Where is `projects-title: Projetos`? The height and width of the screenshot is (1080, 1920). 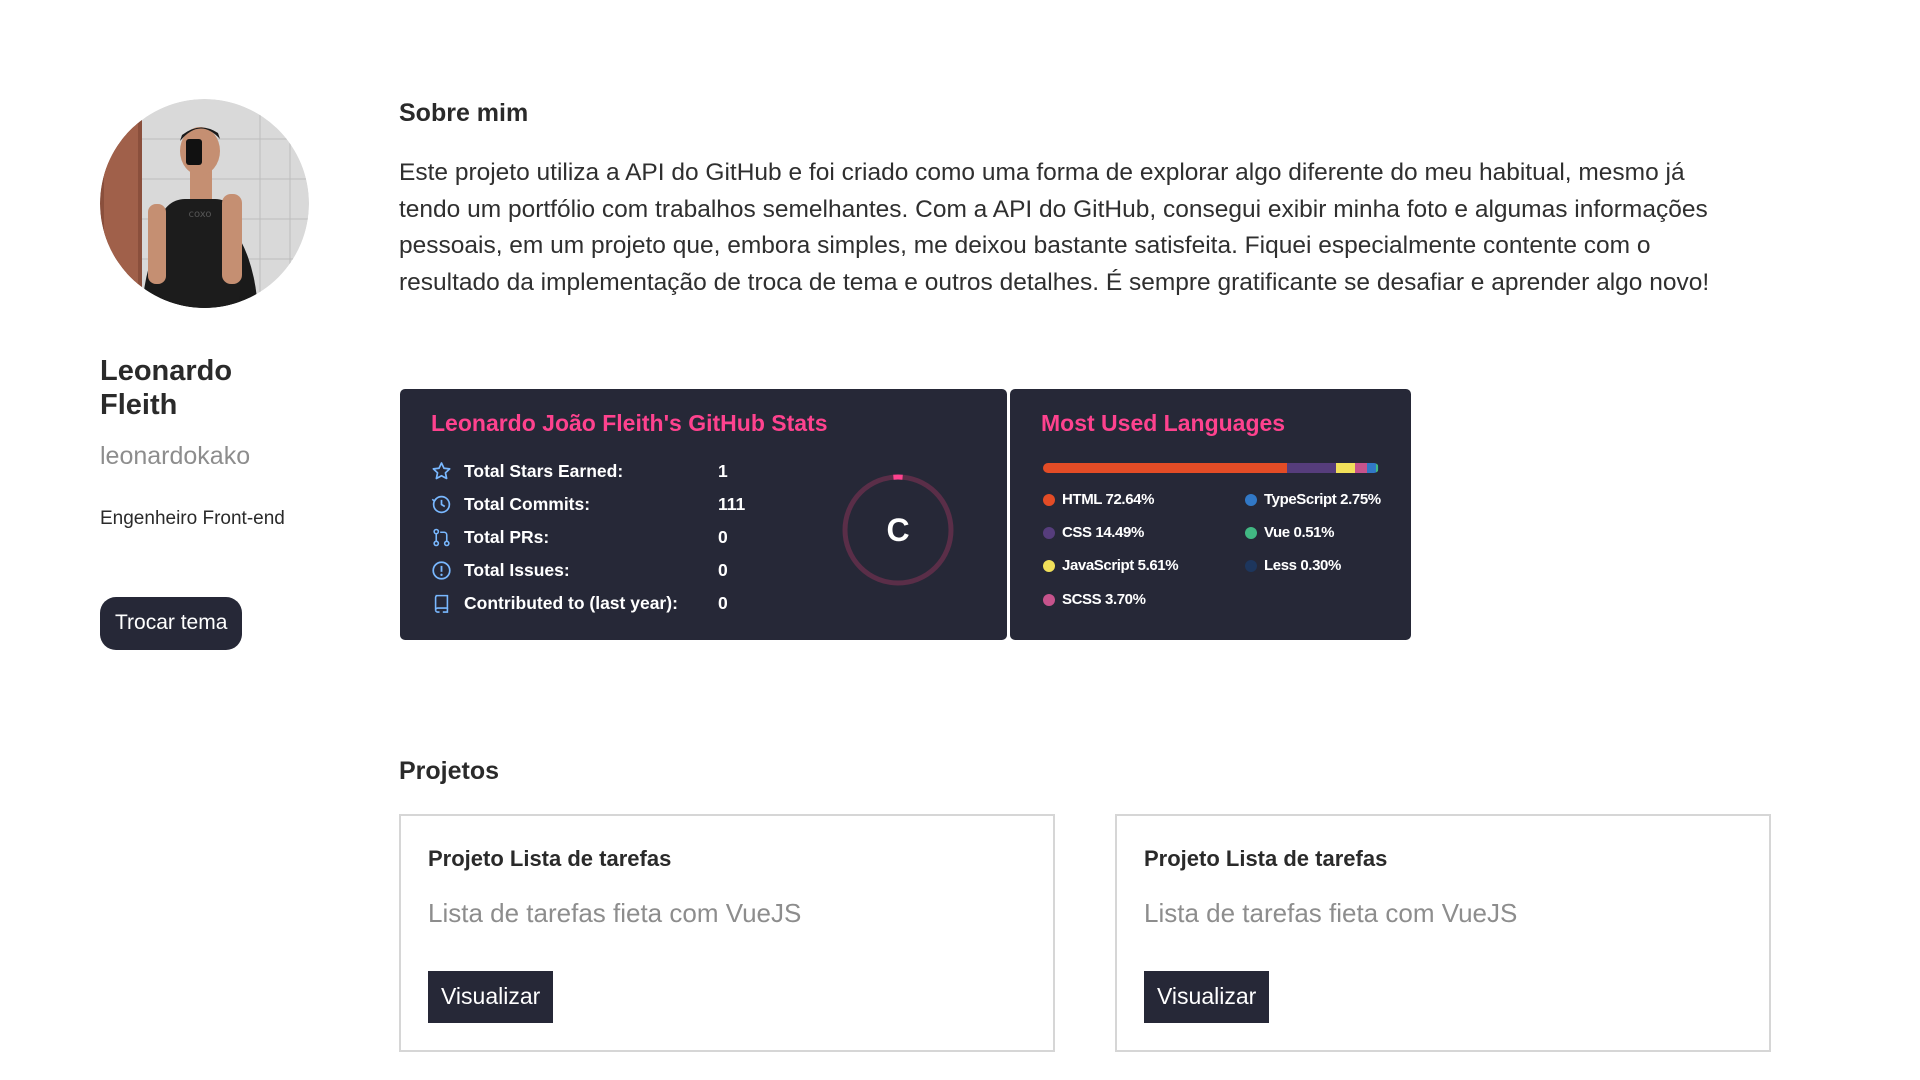 projects-title: Projetos is located at coordinates (449, 771).